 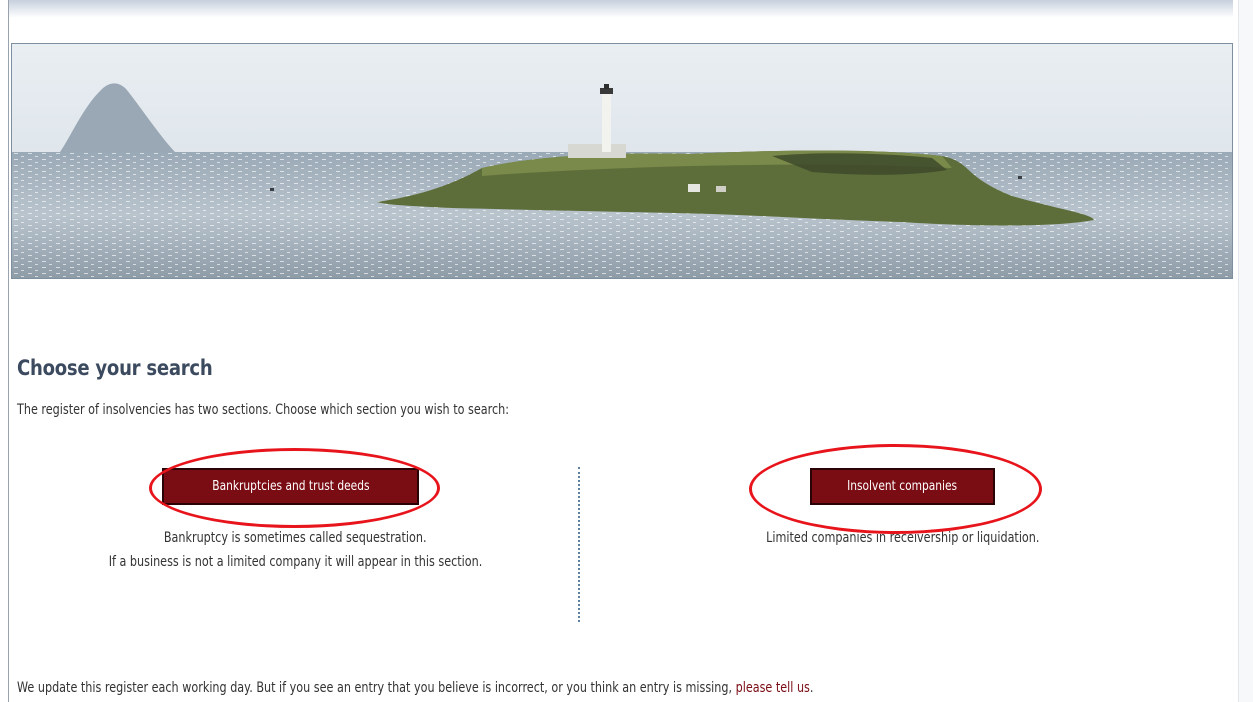 I want to click on header-gradient-band, so click(x=621, y=9).